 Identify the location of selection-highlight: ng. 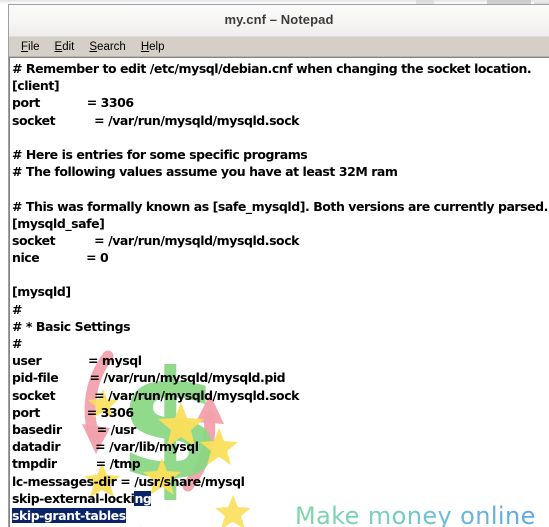
(143, 498).